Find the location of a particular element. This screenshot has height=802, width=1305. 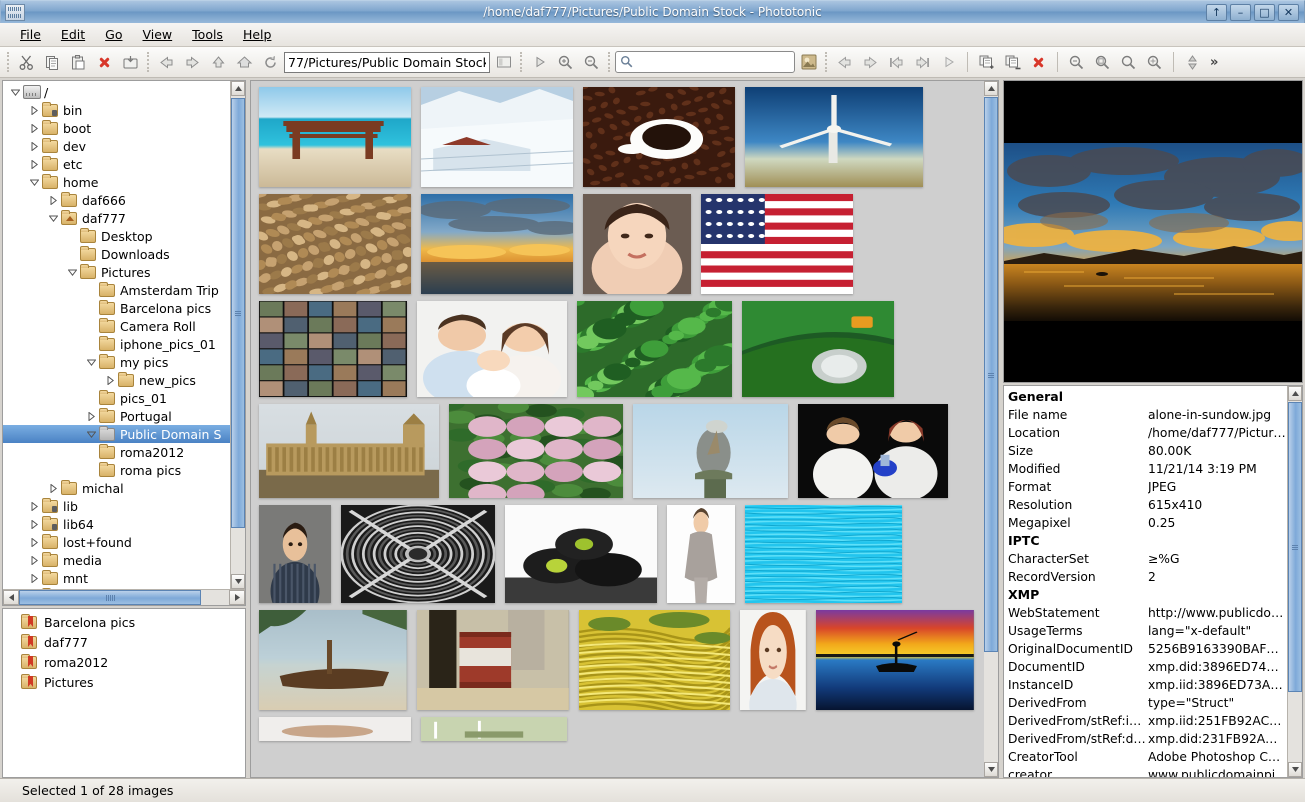

thumbnail-vertical-scrollbar is located at coordinates (991, 429).